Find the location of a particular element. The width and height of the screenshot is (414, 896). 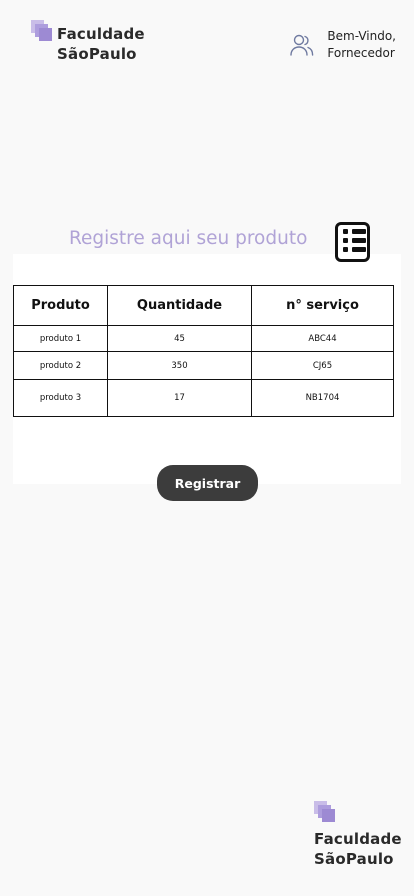

role-text: Fornecedor is located at coordinates (361, 53).